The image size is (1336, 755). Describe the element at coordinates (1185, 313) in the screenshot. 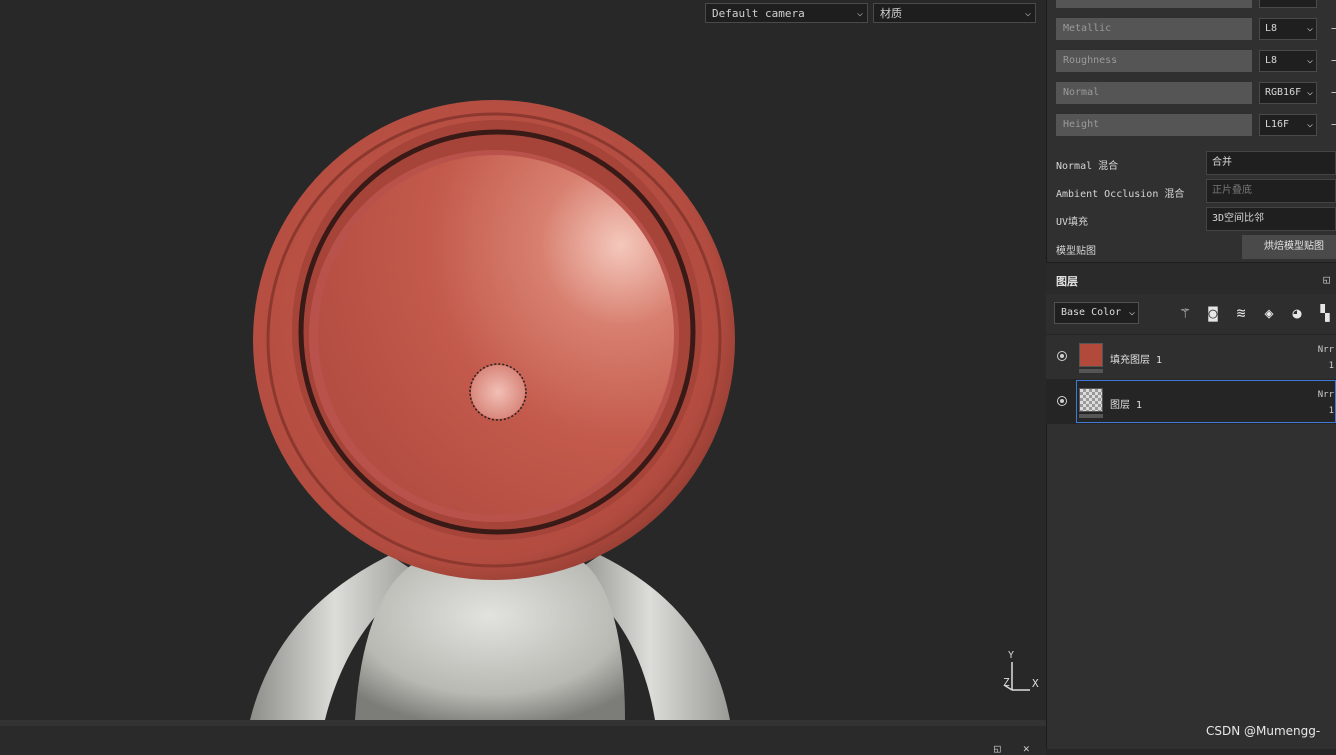

I see `add-effect-icon: ⚚` at that location.